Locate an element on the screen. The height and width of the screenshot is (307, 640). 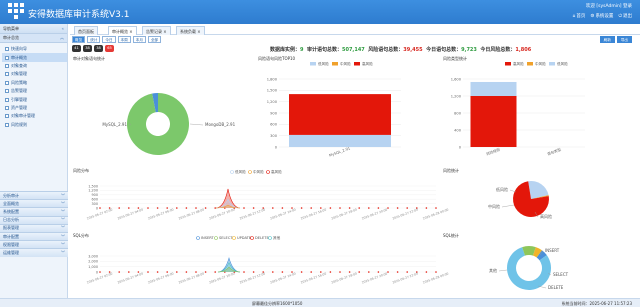
y-tick-label: 2,000 is located at coordinates (93, 262).